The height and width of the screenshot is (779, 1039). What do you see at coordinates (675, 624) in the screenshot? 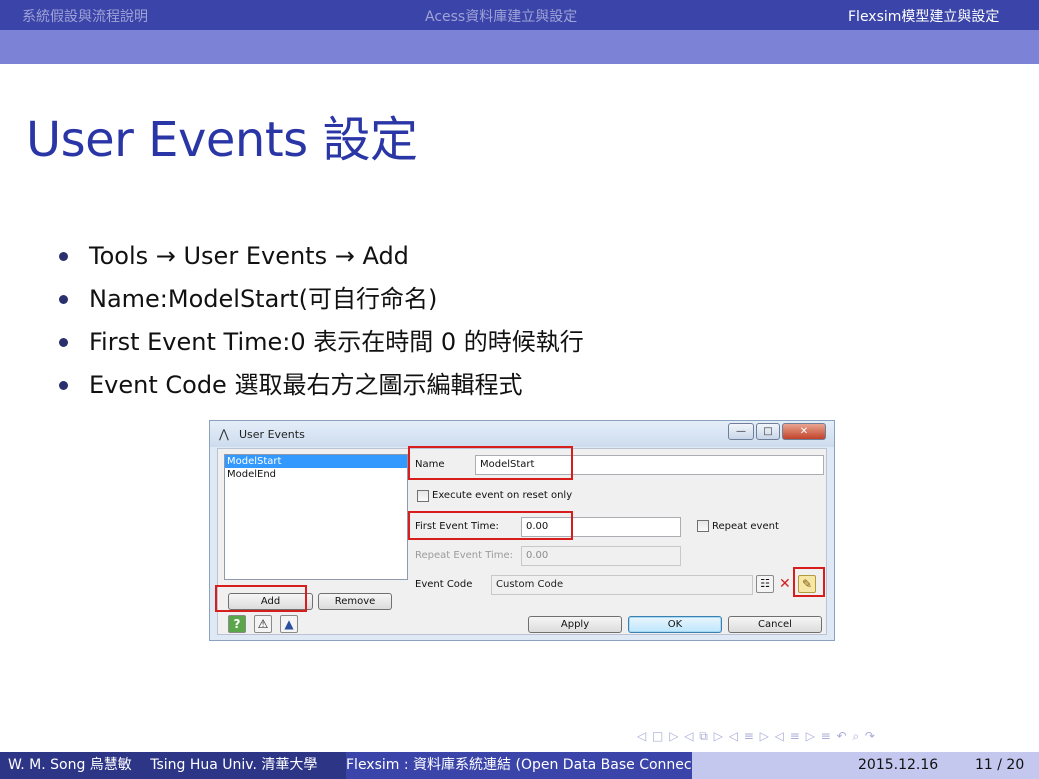
I see `ok-button: OK` at bounding box center [675, 624].